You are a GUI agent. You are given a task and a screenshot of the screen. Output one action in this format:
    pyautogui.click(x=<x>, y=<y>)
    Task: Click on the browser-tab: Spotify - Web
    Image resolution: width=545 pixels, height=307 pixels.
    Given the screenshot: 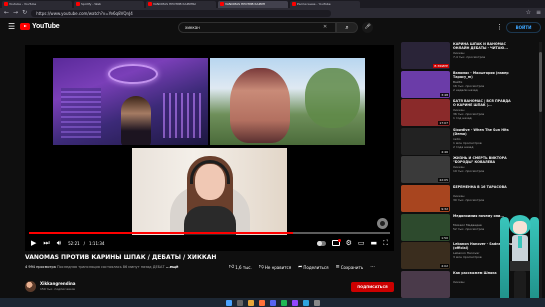 What is the action you would take?
    pyautogui.click(x=109, y=4)
    